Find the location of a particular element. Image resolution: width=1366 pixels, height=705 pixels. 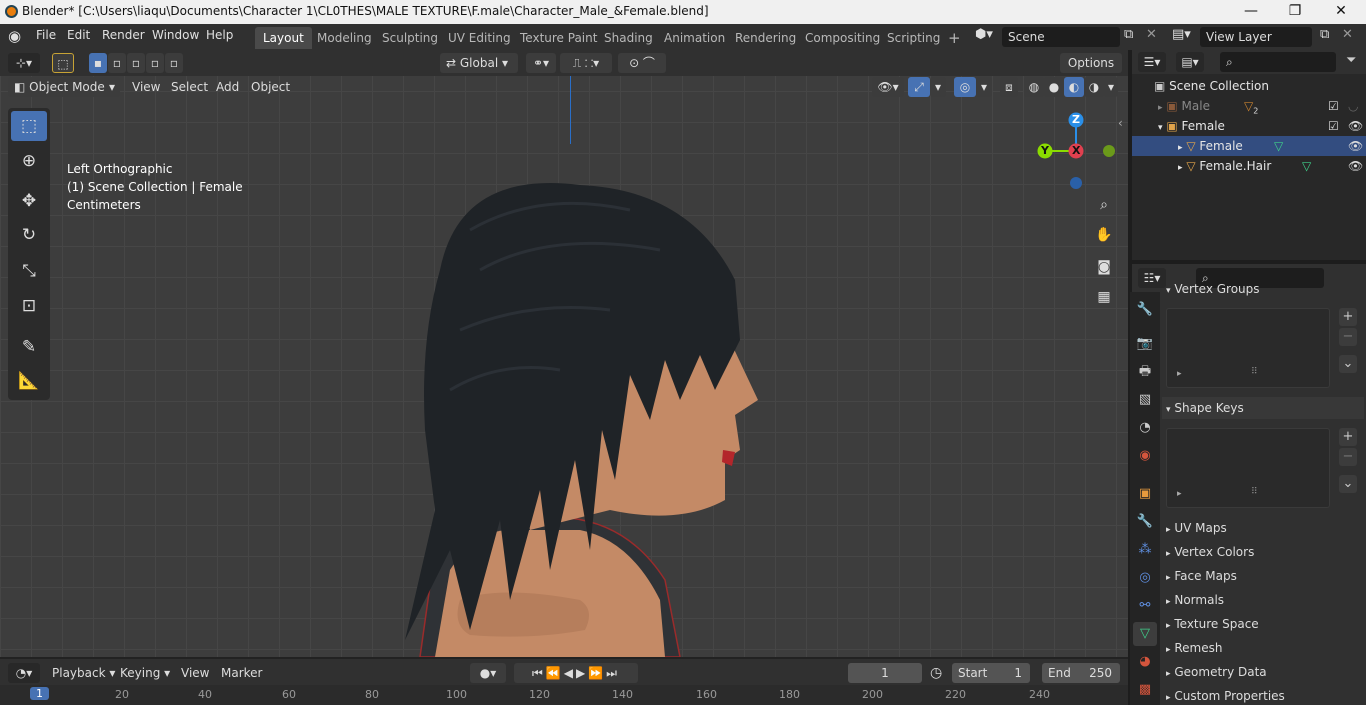

shading-wireframe-icon: ◍ is located at coordinates (1034, 87).